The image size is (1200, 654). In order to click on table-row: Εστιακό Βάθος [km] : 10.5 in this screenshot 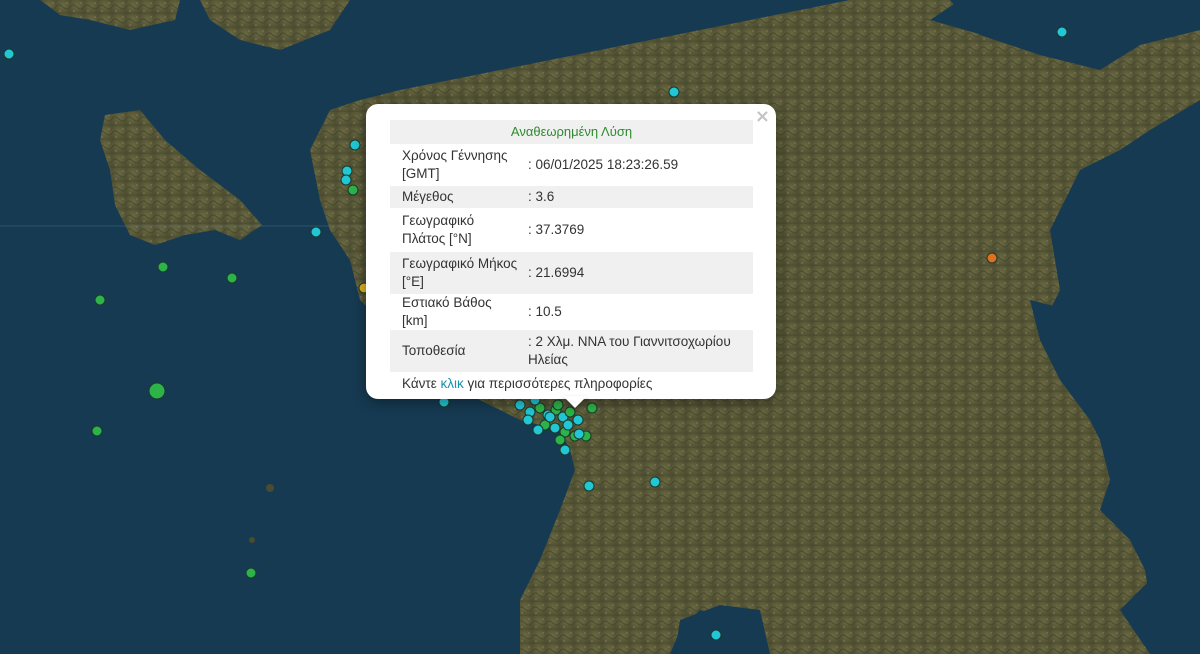, I will do `click(571, 312)`.